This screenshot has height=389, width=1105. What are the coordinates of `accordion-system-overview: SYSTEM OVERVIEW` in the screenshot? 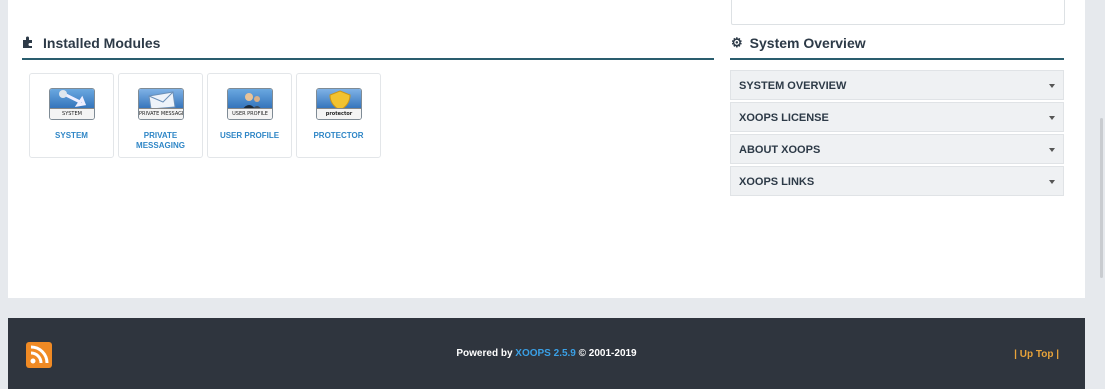 It's located at (897, 85).